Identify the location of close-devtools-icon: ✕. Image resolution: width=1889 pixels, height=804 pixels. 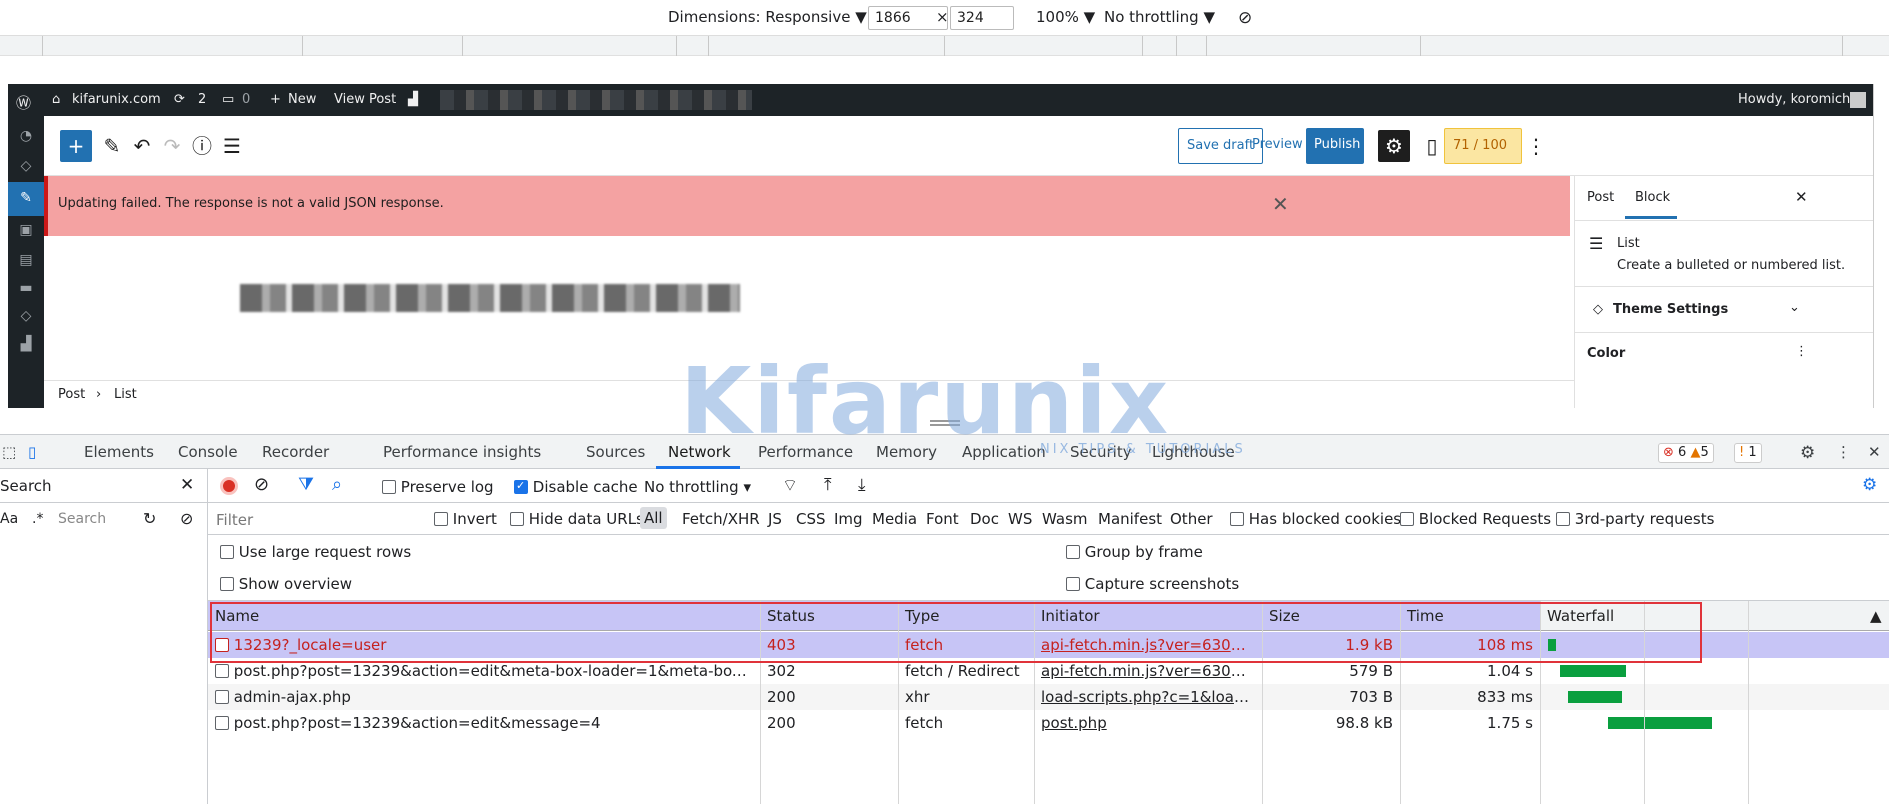
(1874, 452).